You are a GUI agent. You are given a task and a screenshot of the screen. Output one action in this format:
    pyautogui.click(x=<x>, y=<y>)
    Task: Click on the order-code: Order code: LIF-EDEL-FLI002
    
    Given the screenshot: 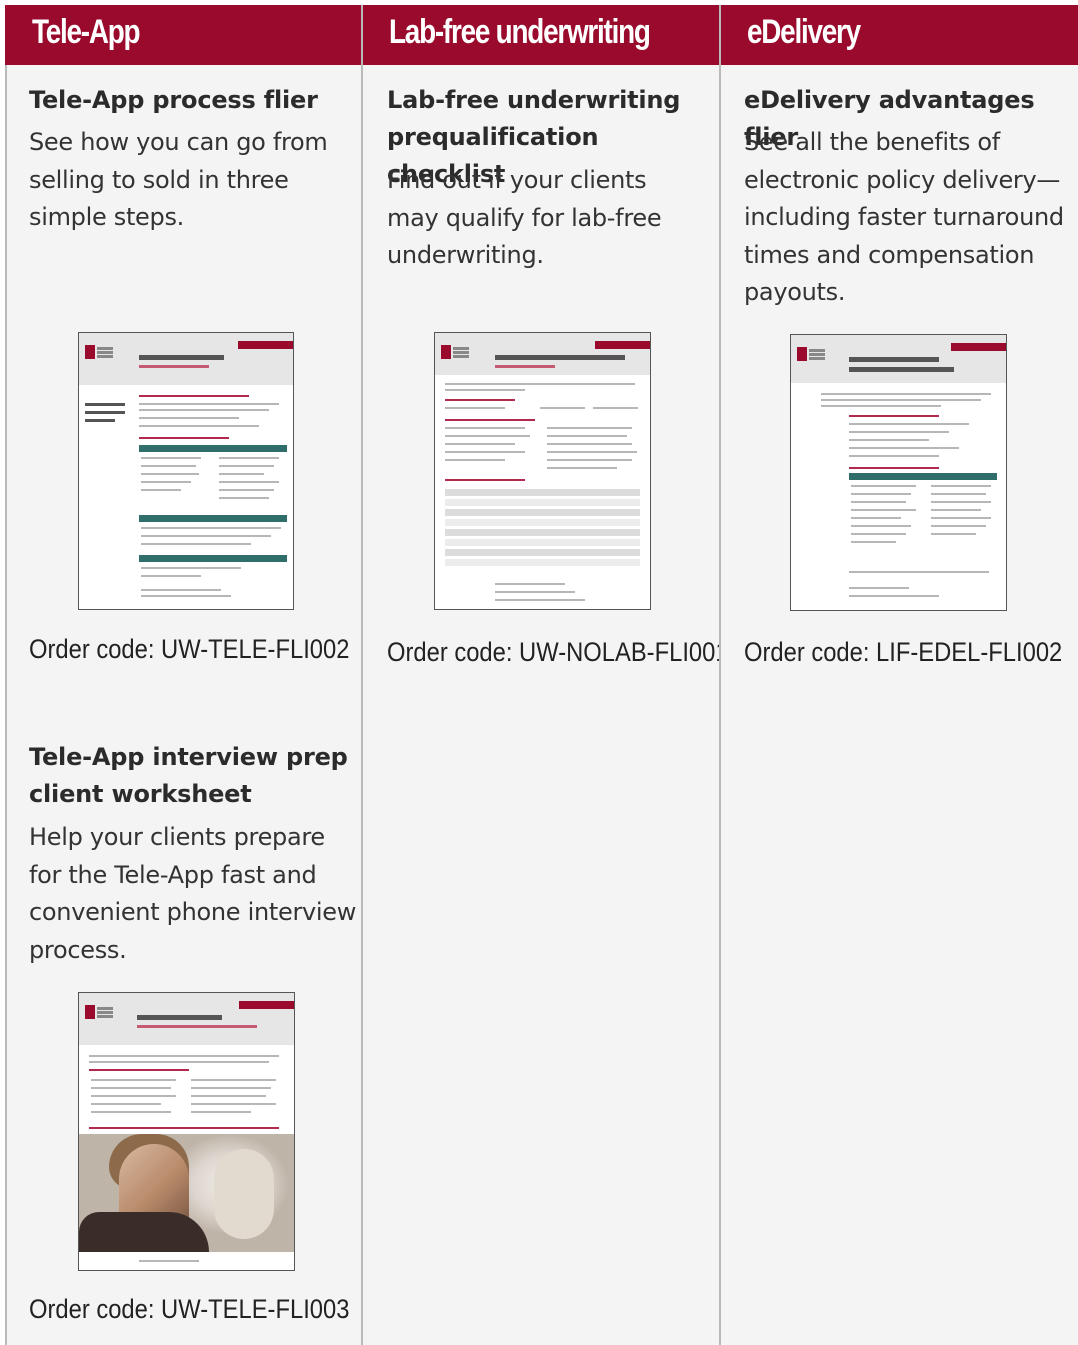 What is the action you would take?
    pyautogui.click(x=903, y=652)
    